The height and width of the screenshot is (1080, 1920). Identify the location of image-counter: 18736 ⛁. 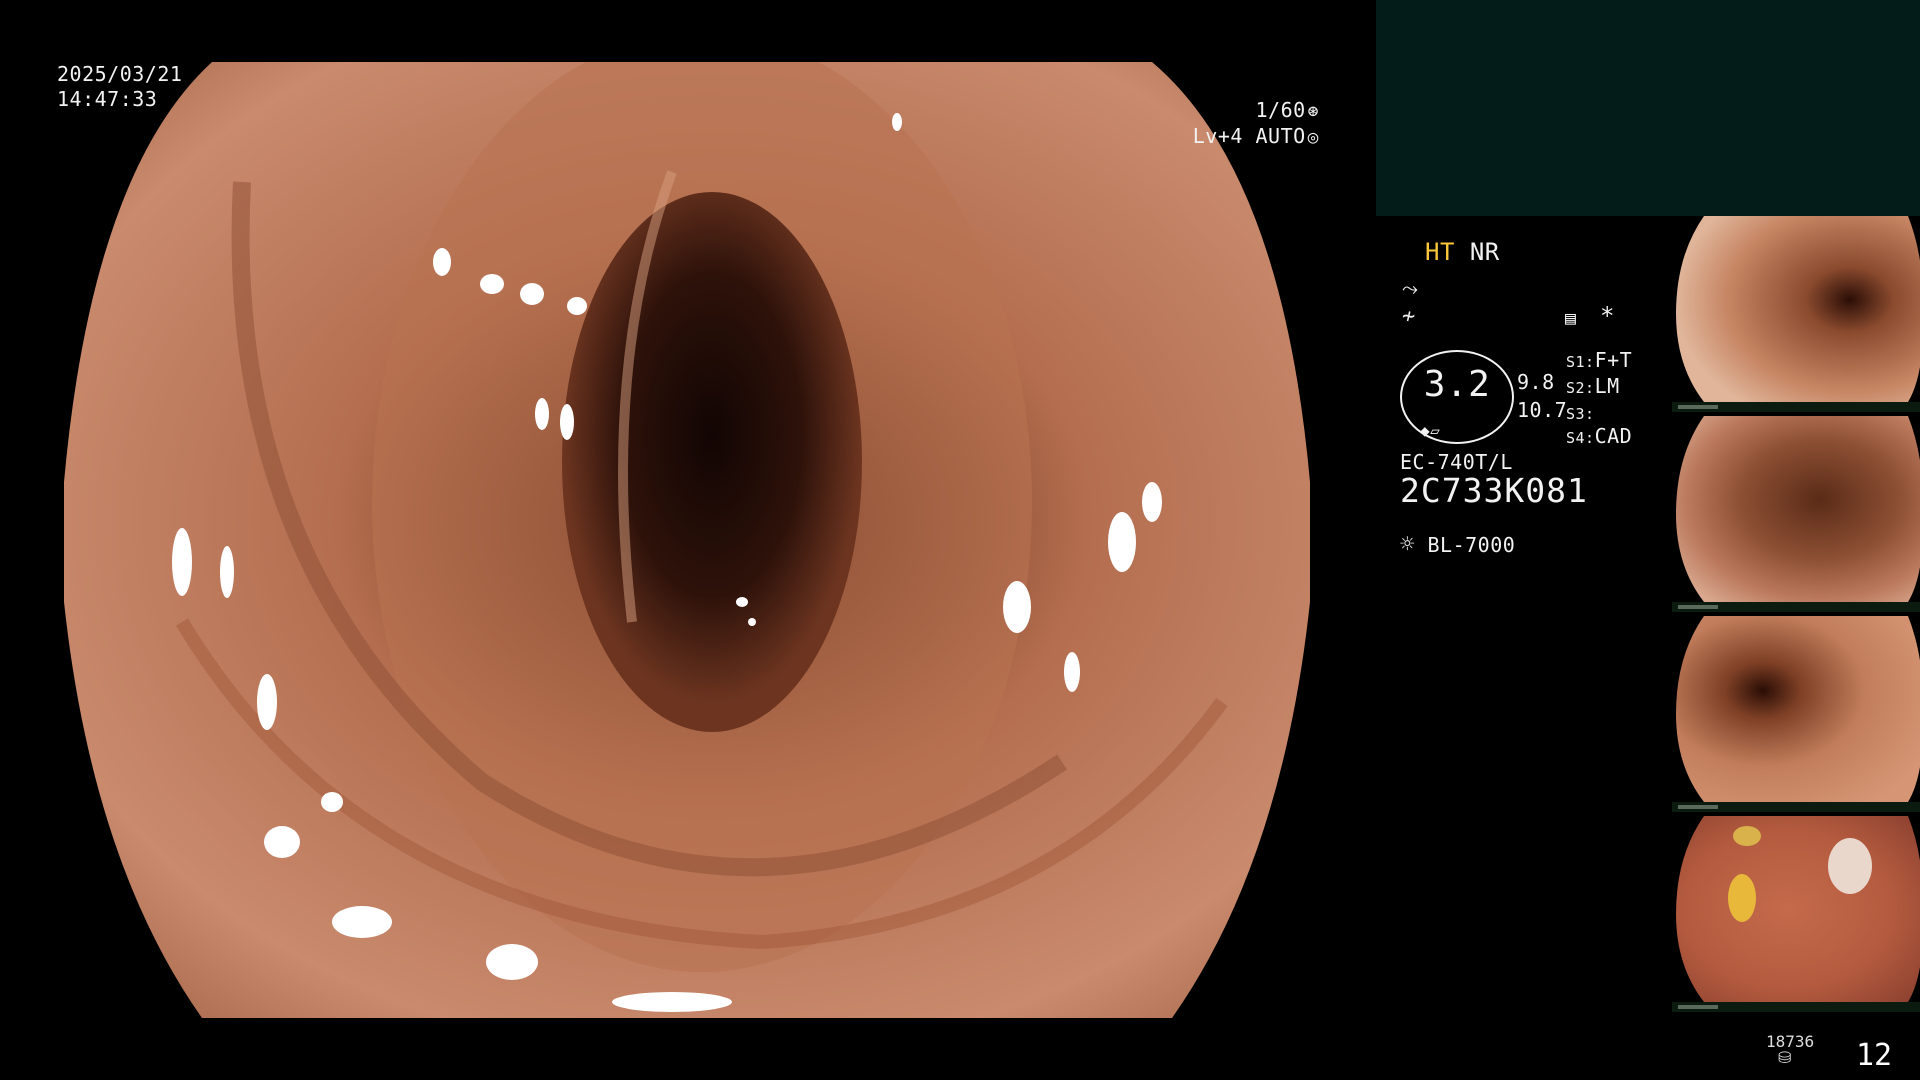
(1790, 1049).